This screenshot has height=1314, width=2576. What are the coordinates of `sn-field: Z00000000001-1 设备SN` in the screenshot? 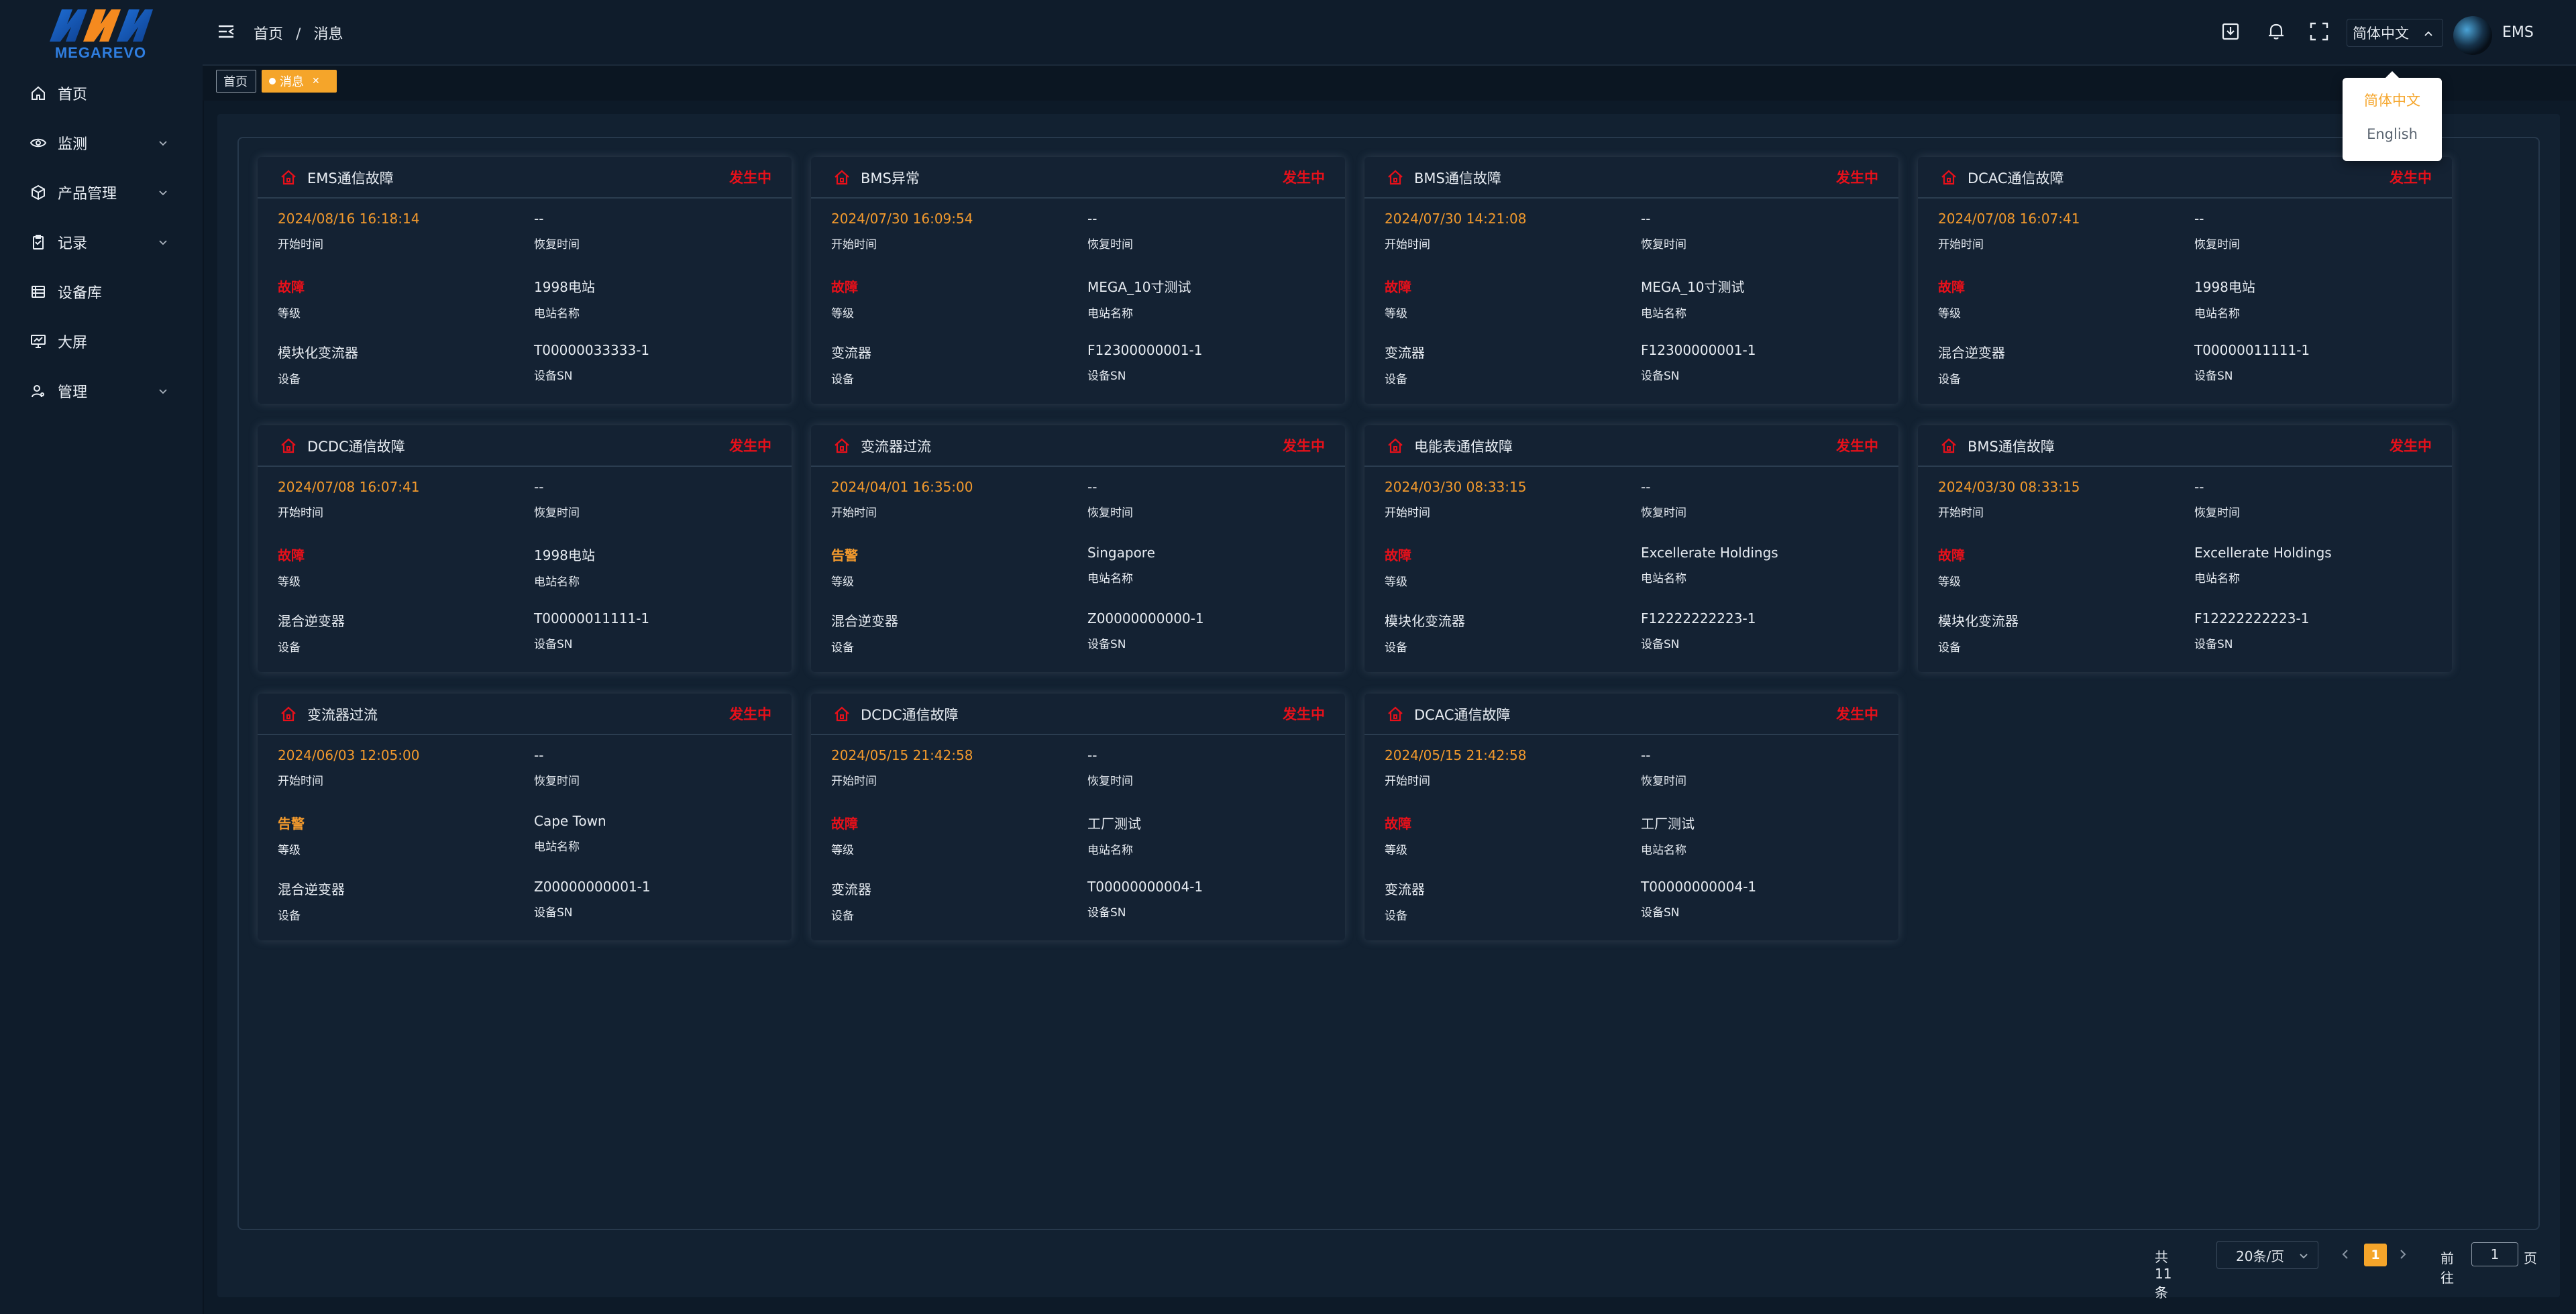 It's located at (592, 899).